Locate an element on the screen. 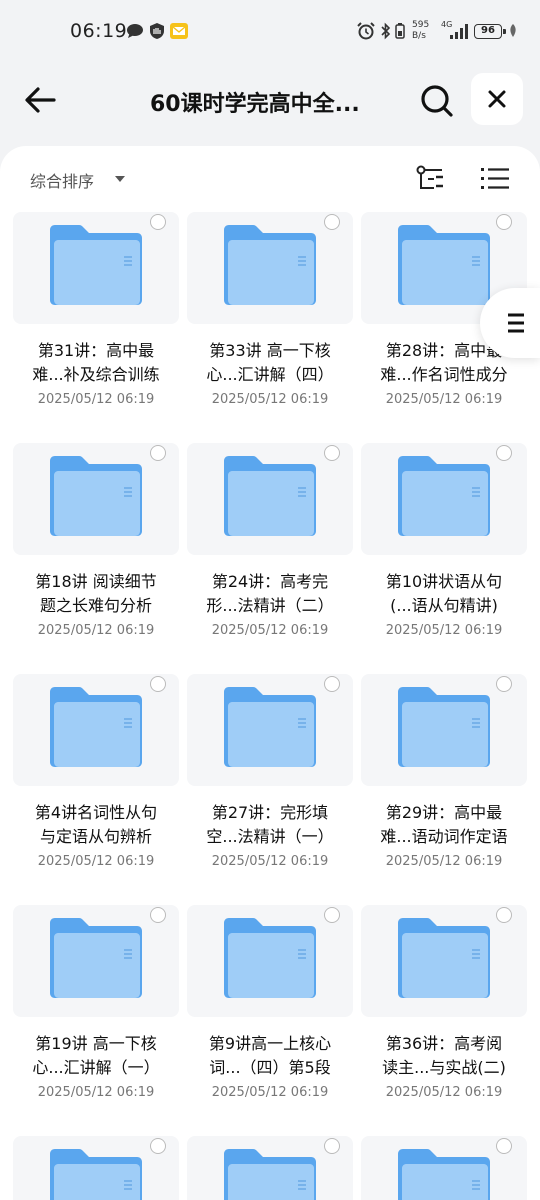 Image resolution: width=540 pixels, height=1200 pixels. folder-name-line1: 第31讲：高中最 is located at coordinates (96, 350).